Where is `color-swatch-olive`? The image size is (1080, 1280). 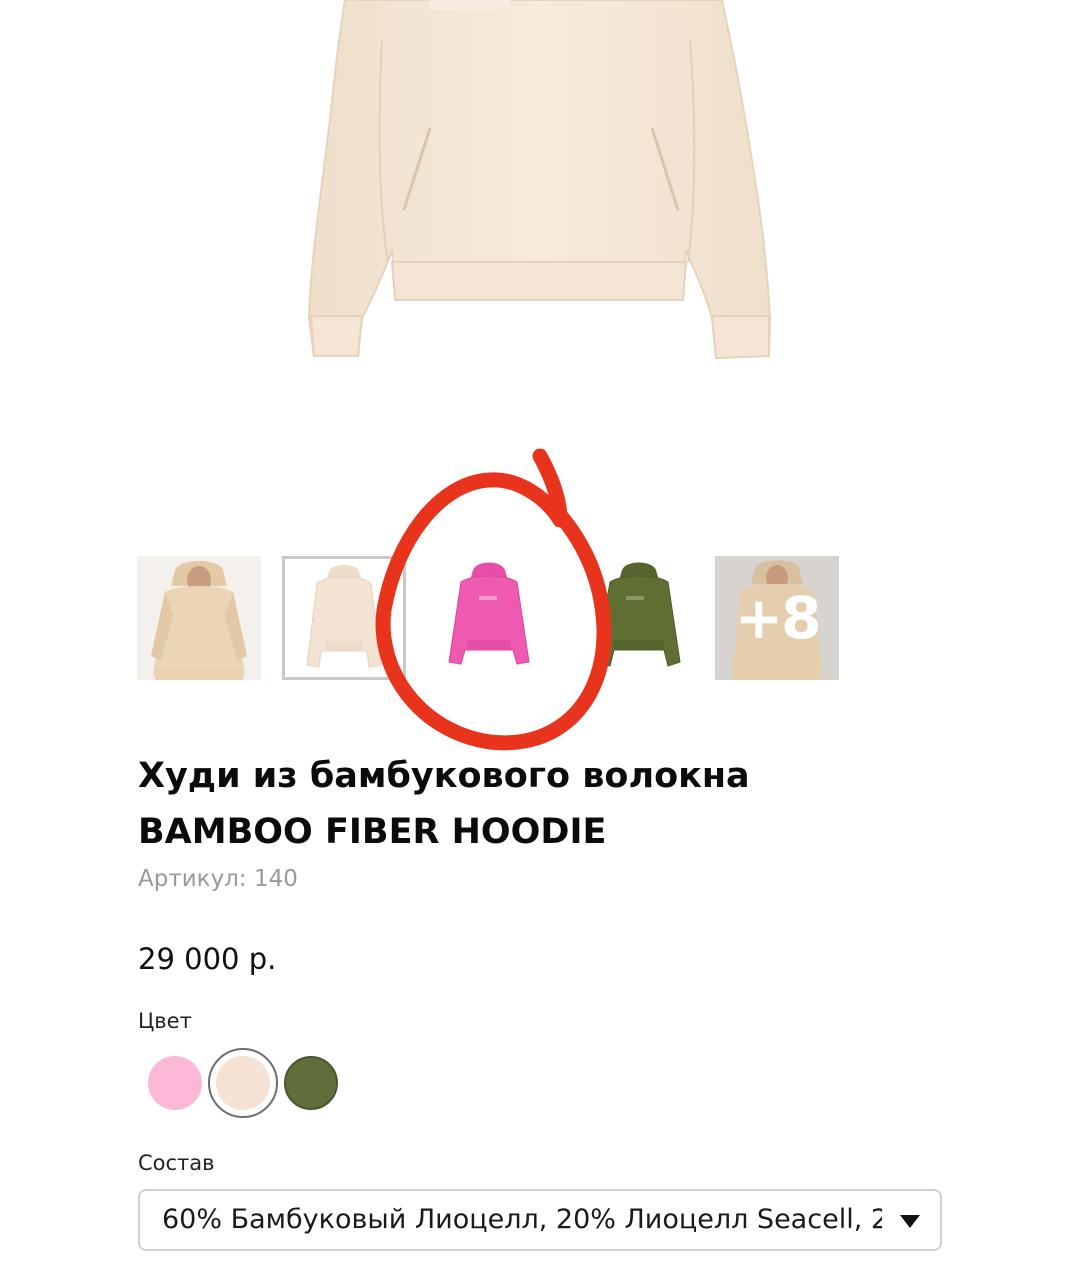 color-swatch-olive is located at coordinates (311, 1083).